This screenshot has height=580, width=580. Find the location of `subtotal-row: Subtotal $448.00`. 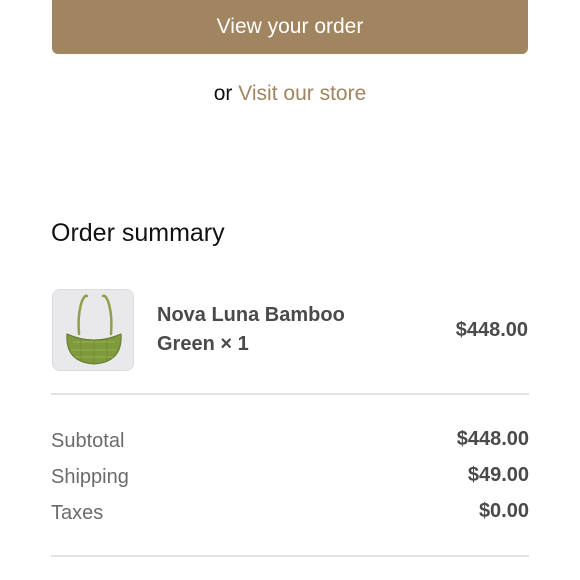

subtotal-row: Subtotal $448.00 is located at coordinates (290, 444).